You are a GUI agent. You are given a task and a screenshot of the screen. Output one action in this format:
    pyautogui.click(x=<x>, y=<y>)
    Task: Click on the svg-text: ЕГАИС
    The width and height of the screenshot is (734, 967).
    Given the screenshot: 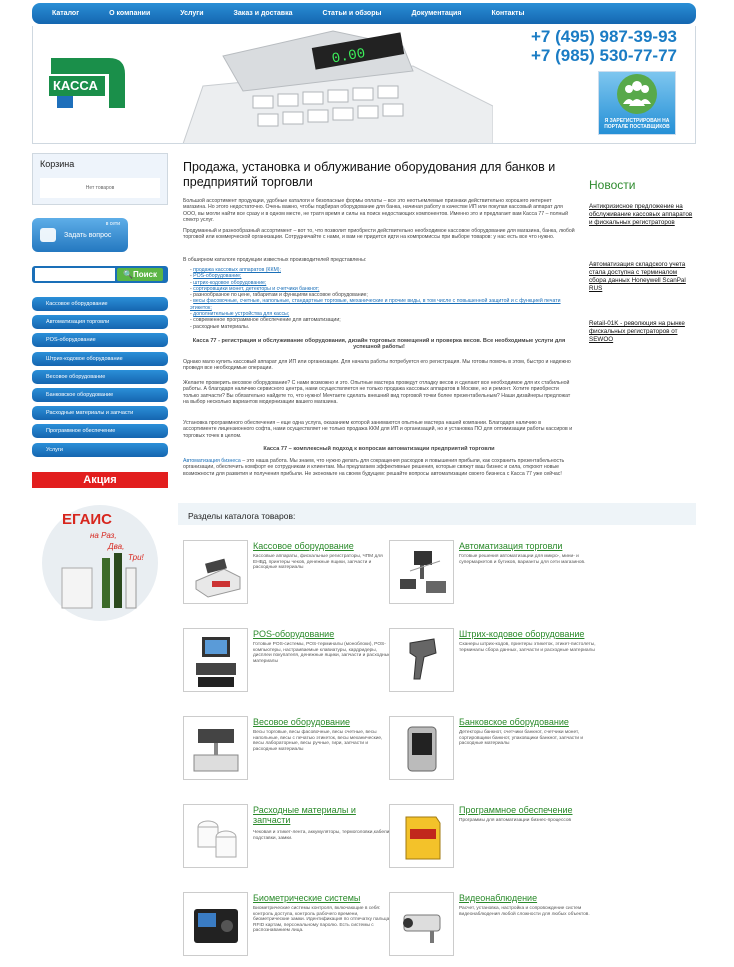 What is the action you would take?
    pyautogui.click(x=87, y=519)
    